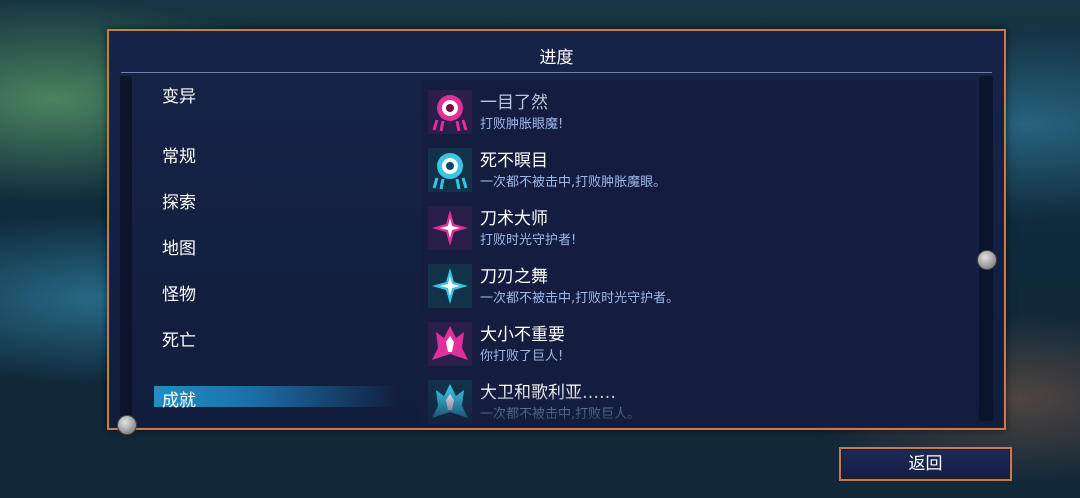  Describe the element at coordinates (528, 240) in the screenshot. I see `achievement-desc: 打败时光守护者!` at that location.